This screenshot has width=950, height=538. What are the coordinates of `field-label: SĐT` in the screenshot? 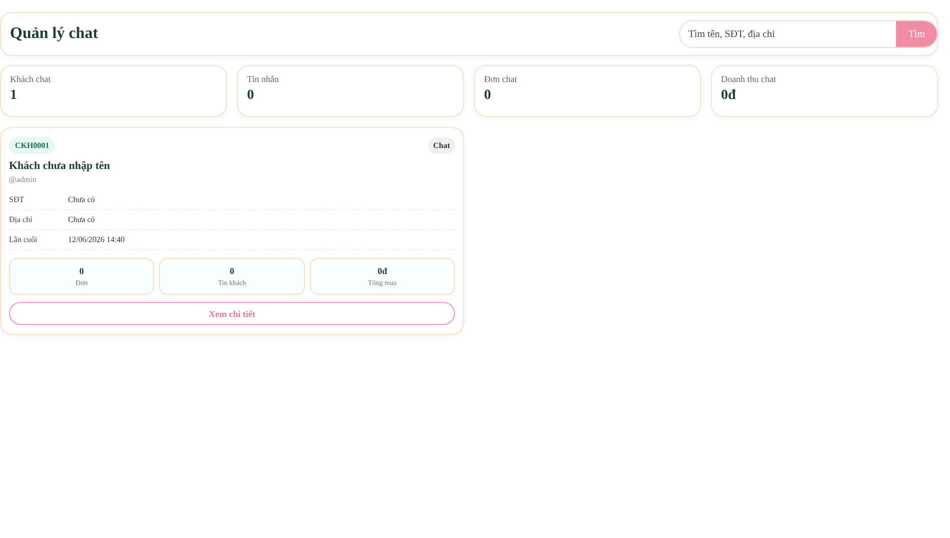 It's located at (17, 199).